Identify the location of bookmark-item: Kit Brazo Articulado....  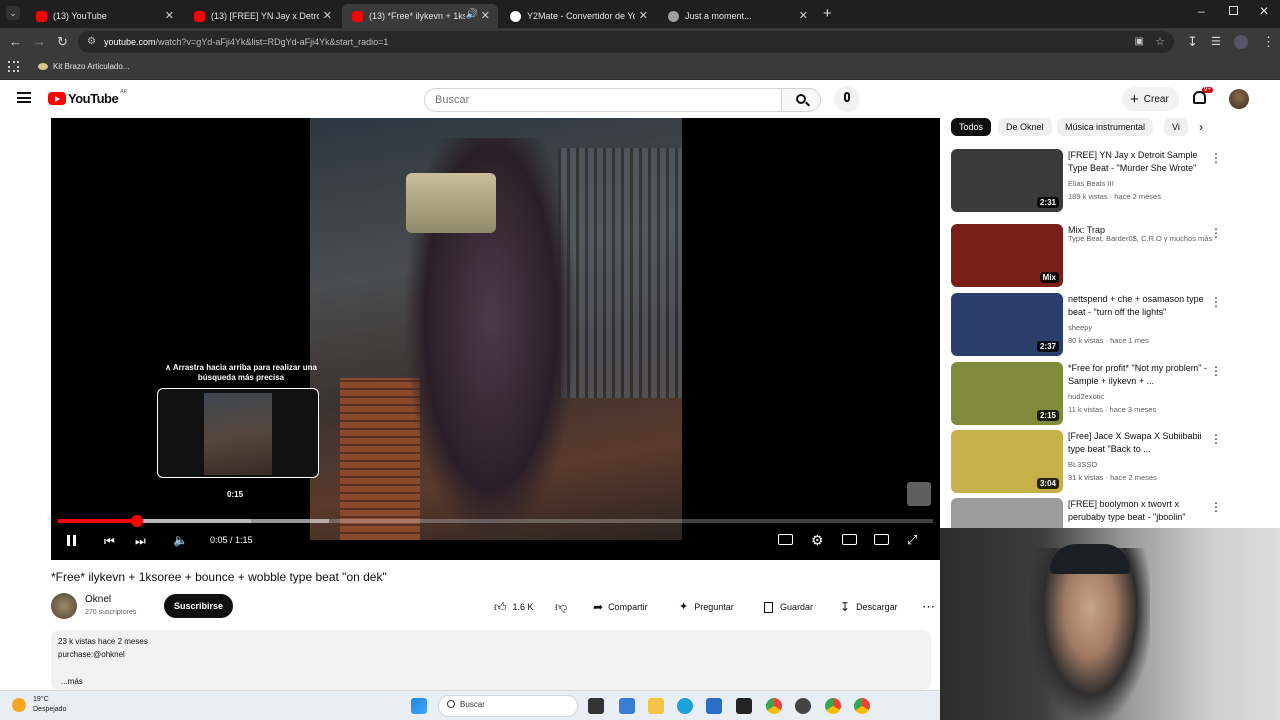
(83, 66).